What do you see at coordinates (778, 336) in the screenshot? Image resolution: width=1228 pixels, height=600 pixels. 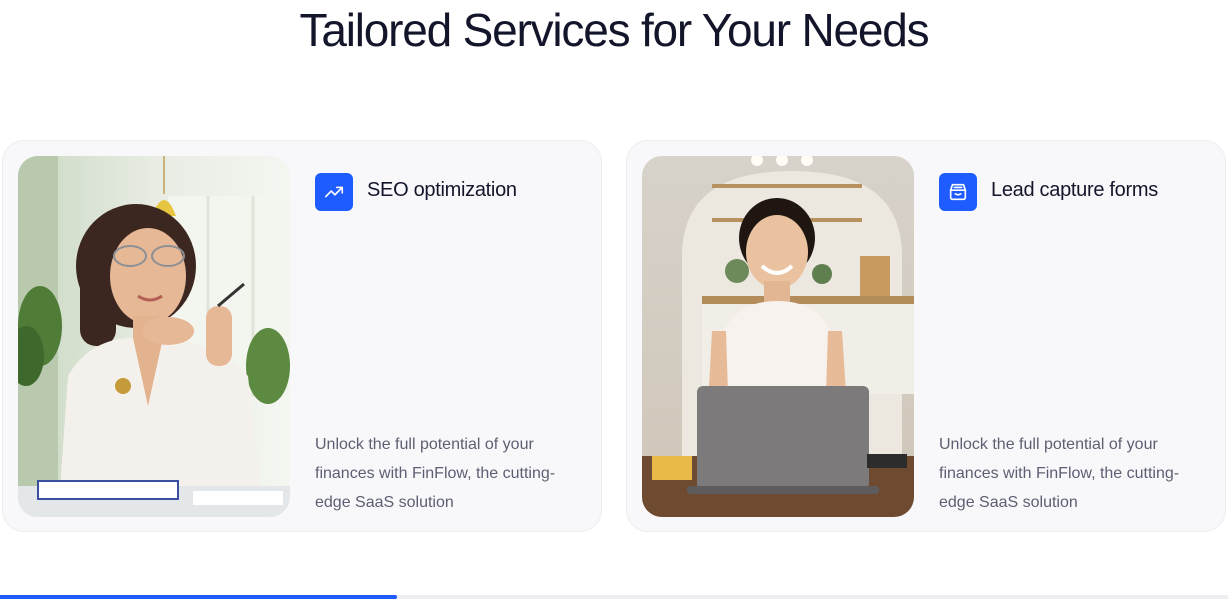 I see `woman-smiling-at-laptop-photo` at bounding box center [778, 336].